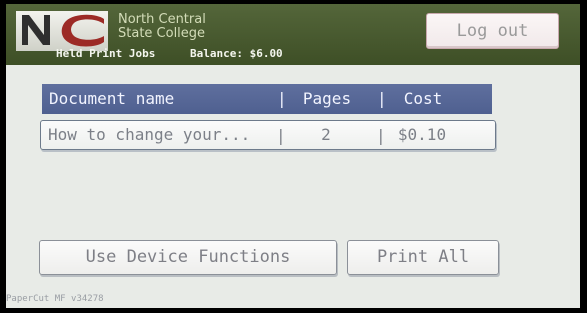 The width and height of the screenshot is (587, 313). I want to click on section-title: Held Print Jobs, so click(106, 53).